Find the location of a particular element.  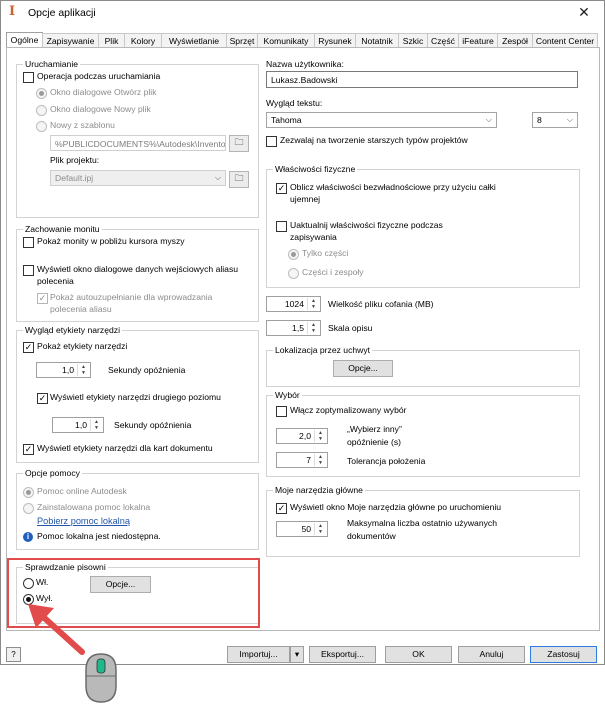

second-tooltip-delay-spinner: 1,0 ▲ ▼ is located at coordinates (78, 425).